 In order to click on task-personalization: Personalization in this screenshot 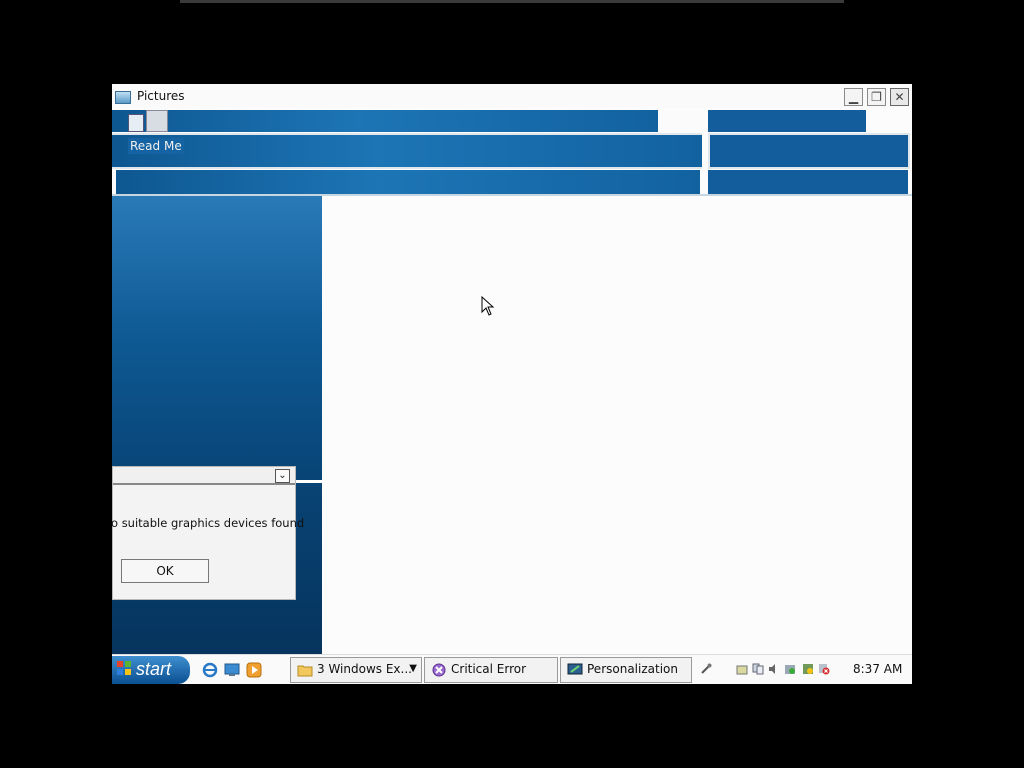, I will do `click(626, 670)`.